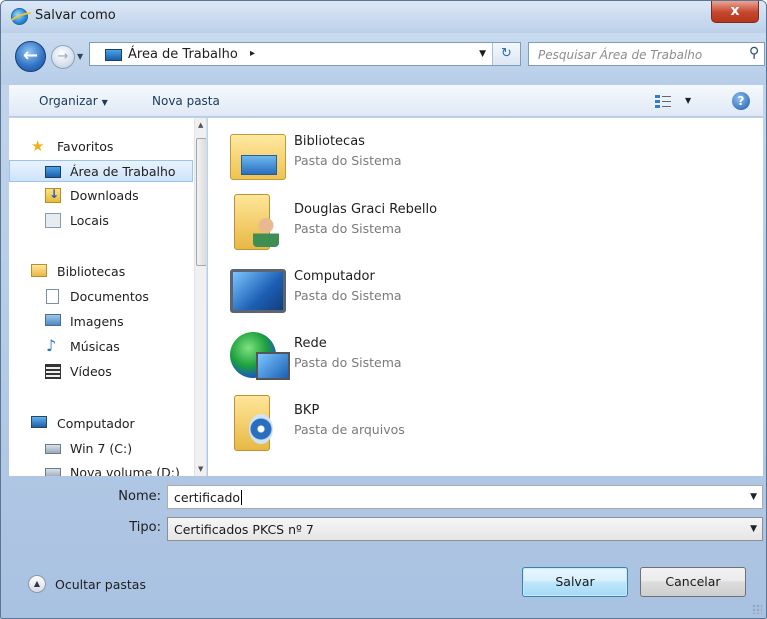 This screenshot has height=619, width=767. What do you see at coordinates (757, 609) in the screenshot?
I see `resize-grip-icon` at bounding box center [757, 609].